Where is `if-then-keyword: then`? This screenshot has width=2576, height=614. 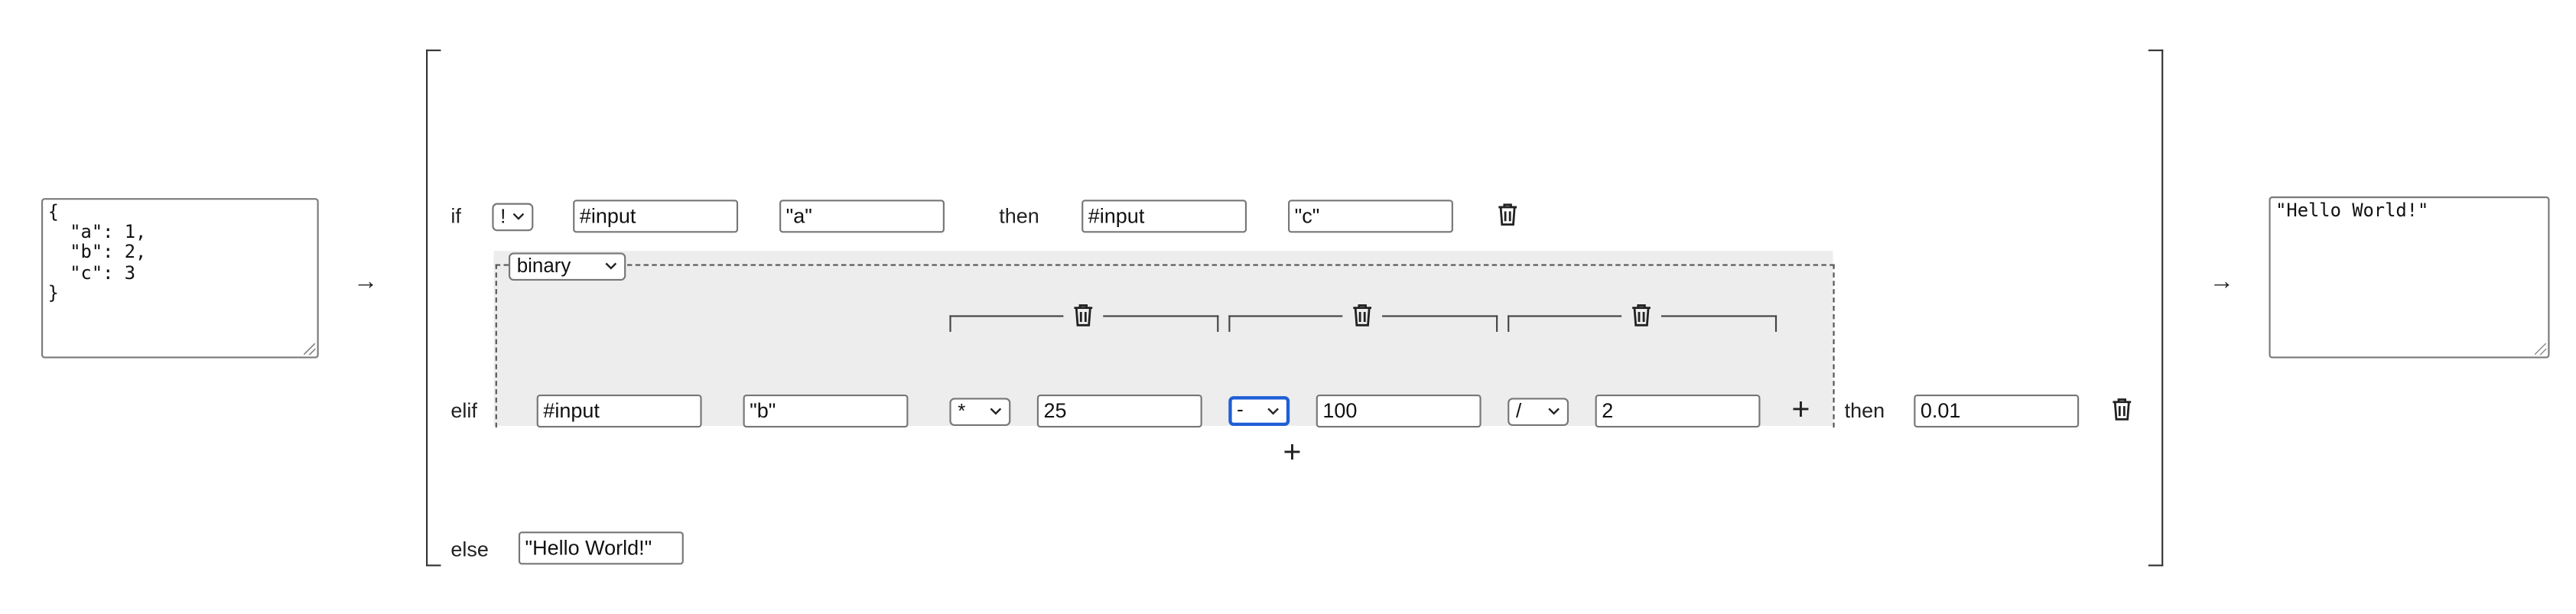
if-then-keyword: then is located at coordinates (1019, 216).